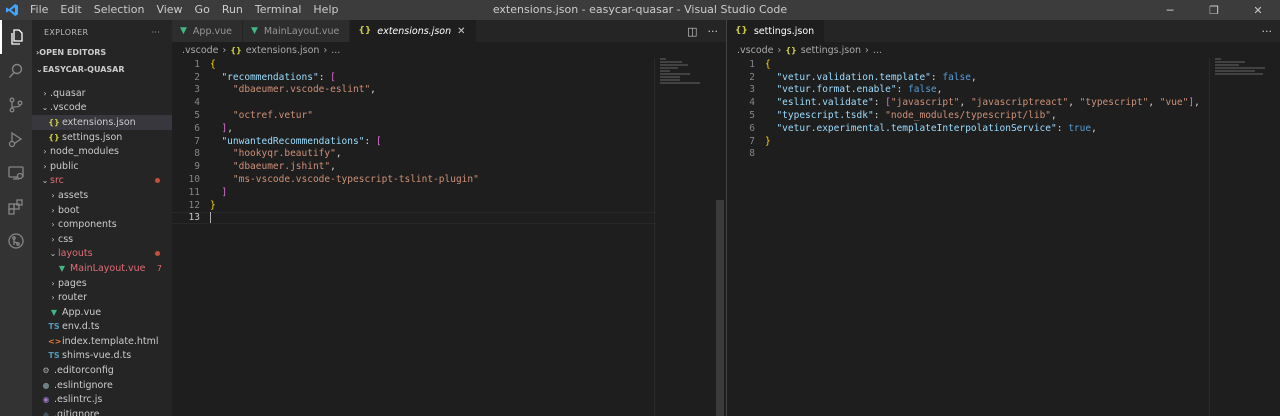  What do you see at coordinates (39, 10) in the screenshot?
I see `menu-file: File` at bounding box center [39, 10].